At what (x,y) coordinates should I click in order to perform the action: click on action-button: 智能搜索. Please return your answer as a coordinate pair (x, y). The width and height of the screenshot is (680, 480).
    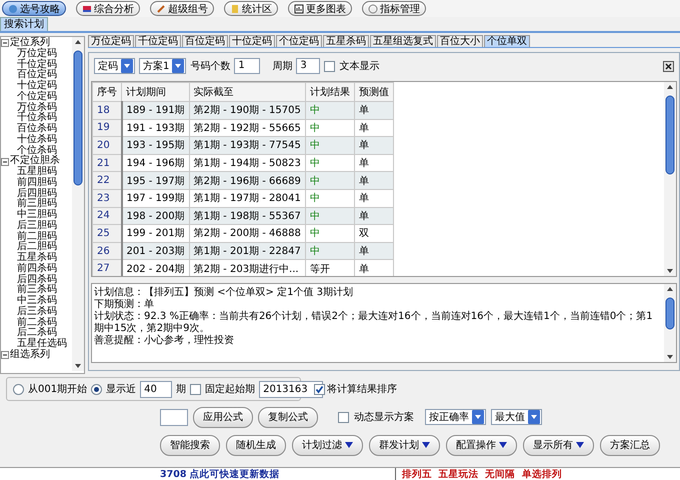
    Looking at the image, I should click on (190, 445).